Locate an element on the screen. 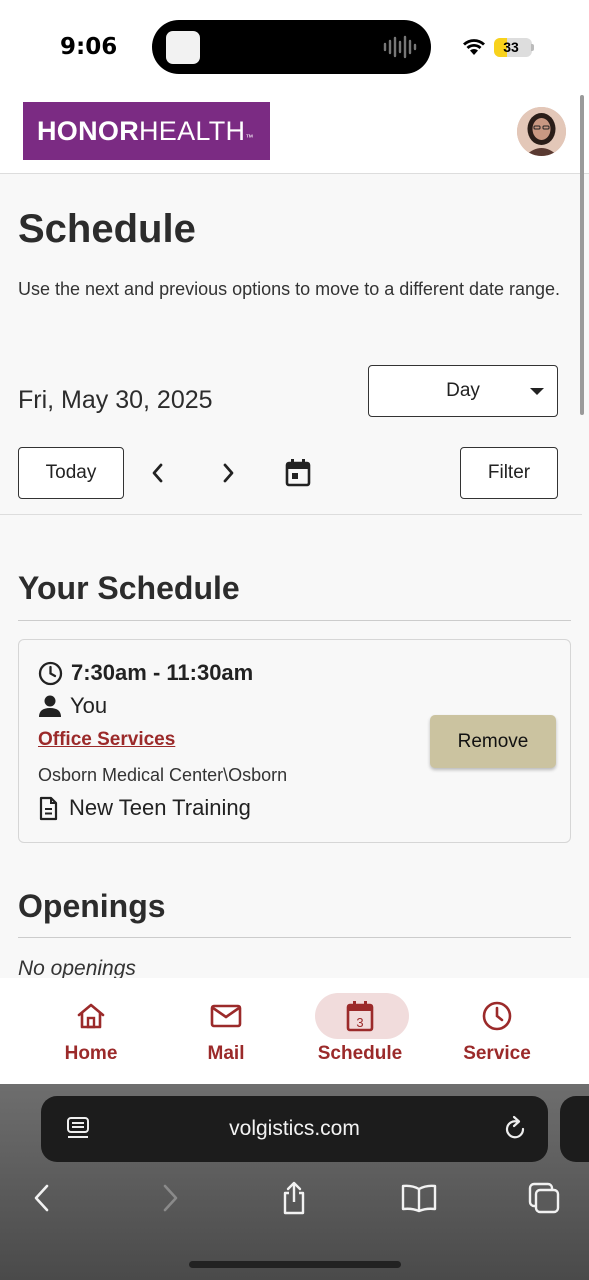 The height and width of the screenshot is (1280, 589). calendar-icon is located at coordinates (298, 473).